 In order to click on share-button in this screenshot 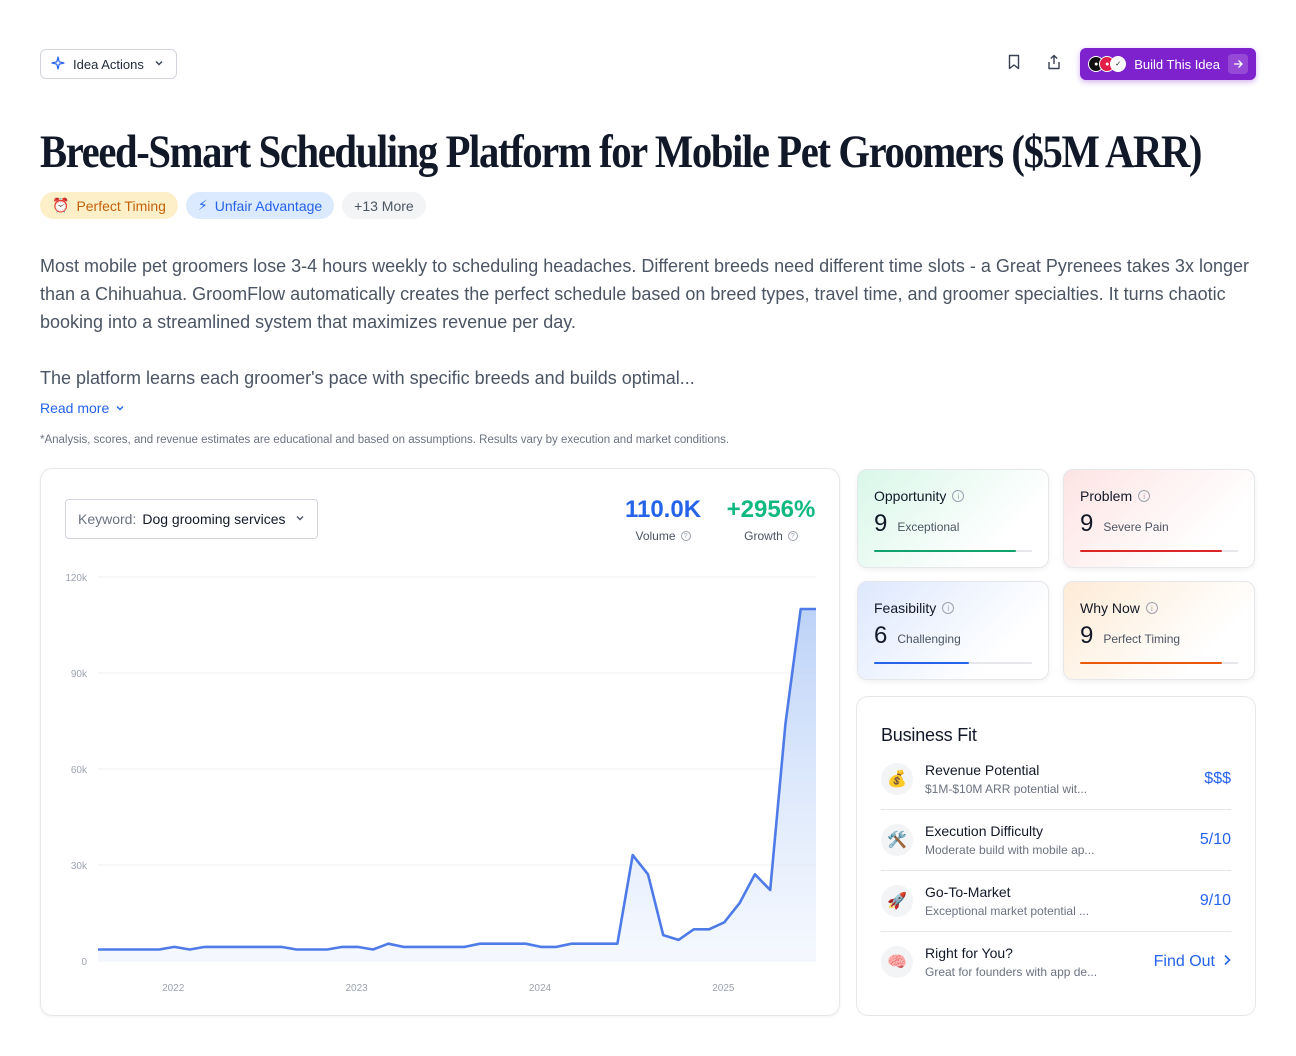, I will do `click(1054, 64)`.